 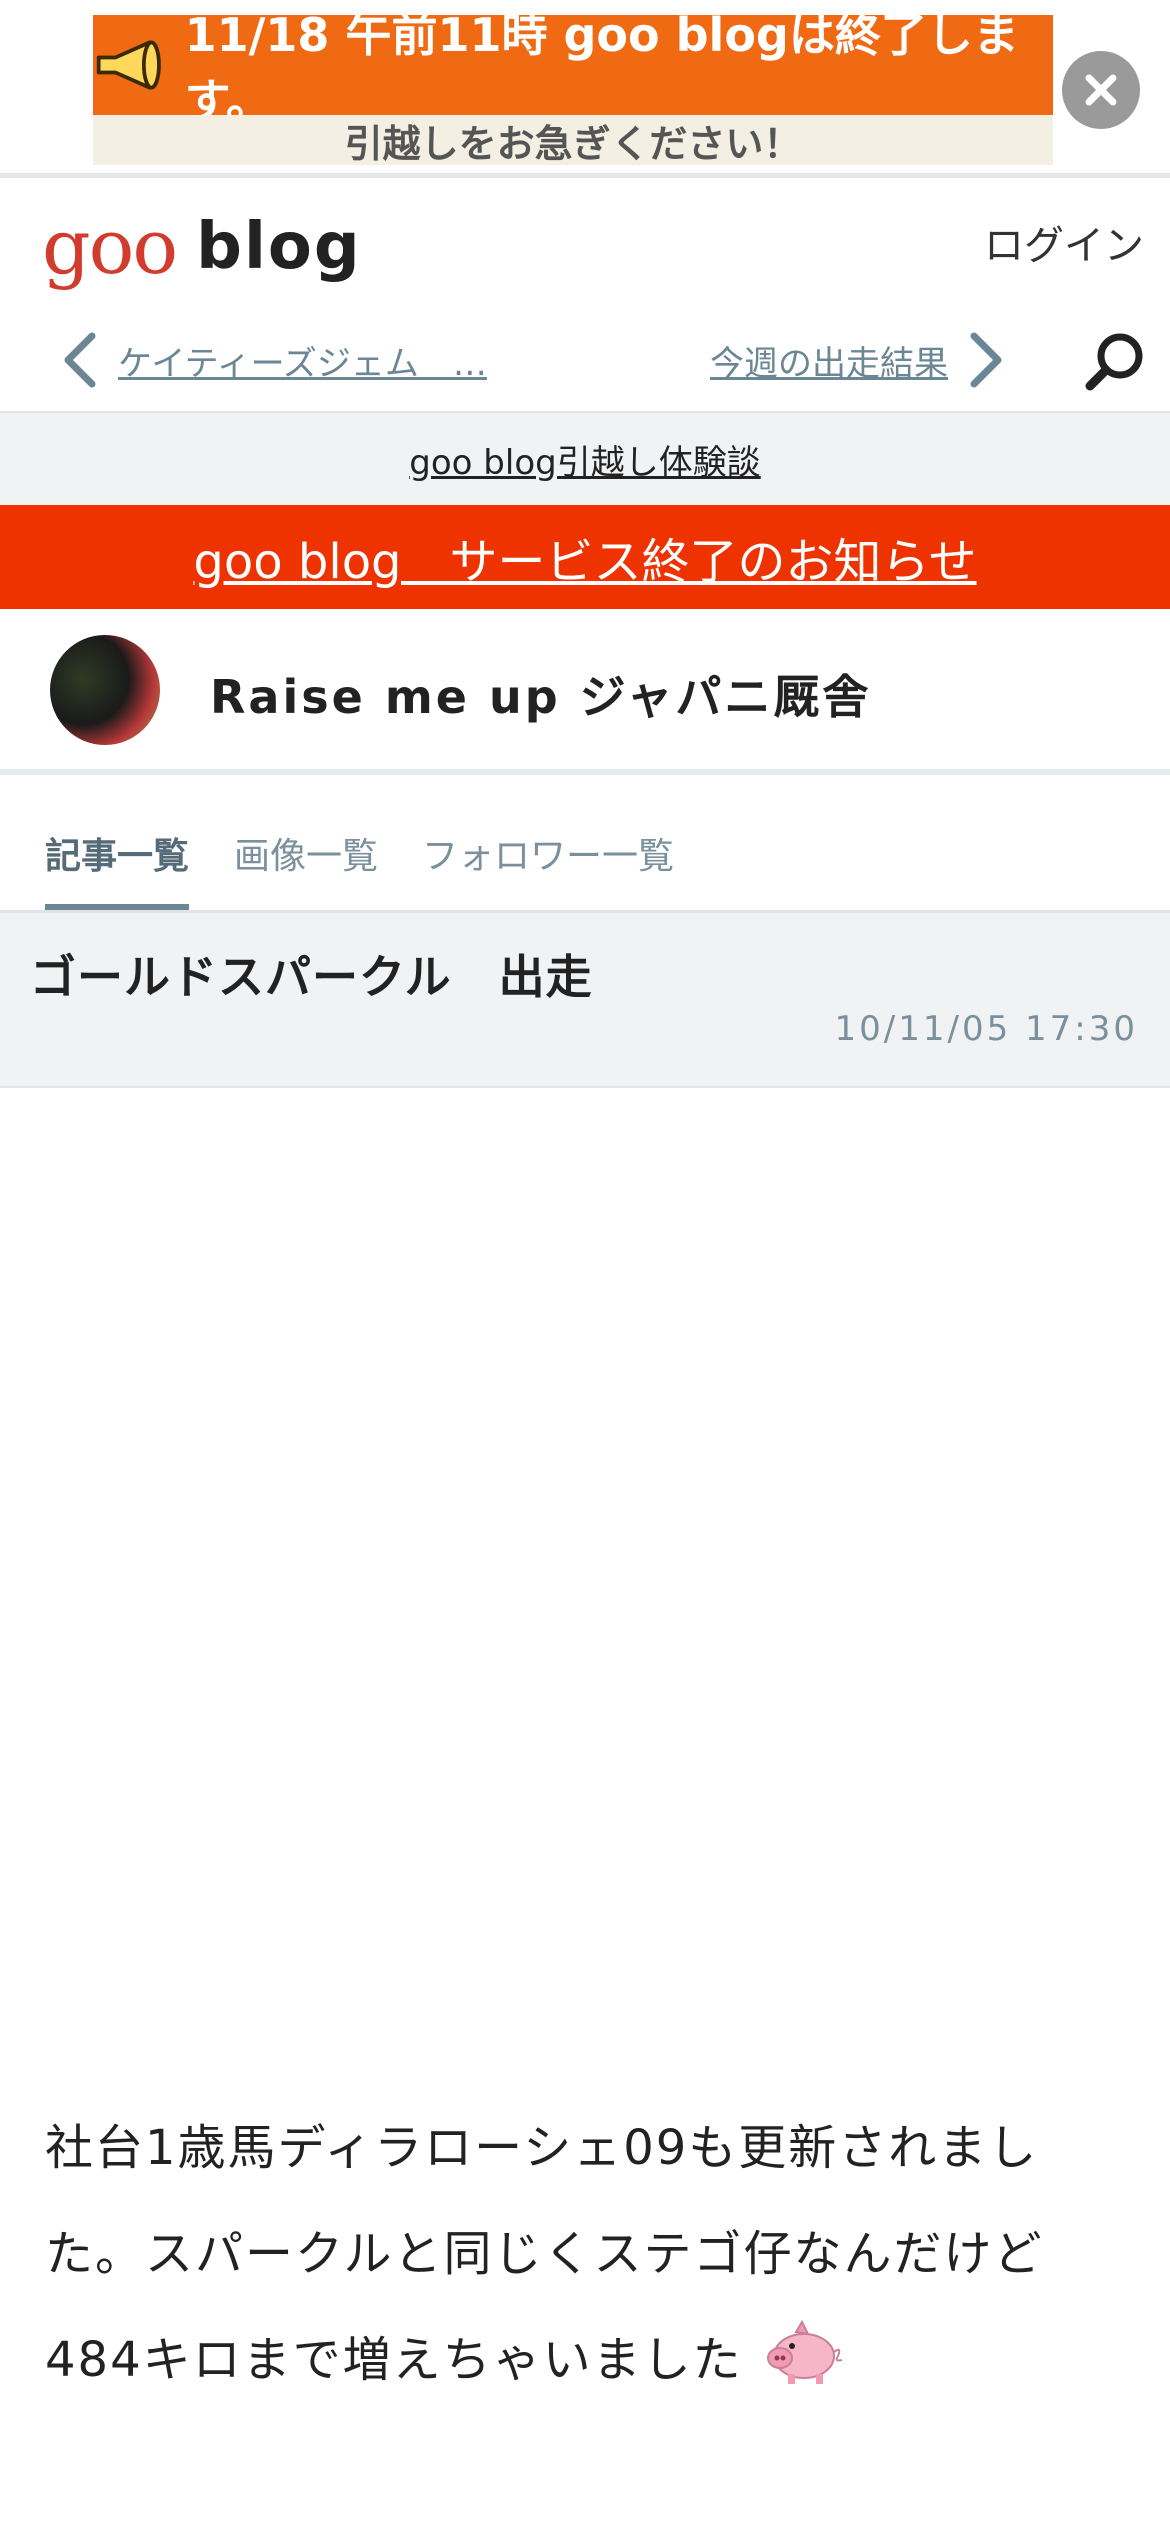 What do you see at coordinates (117, 853) in the screenshot?
I see `tab-articles: 記事一覧` at bounding box center [117, 853].